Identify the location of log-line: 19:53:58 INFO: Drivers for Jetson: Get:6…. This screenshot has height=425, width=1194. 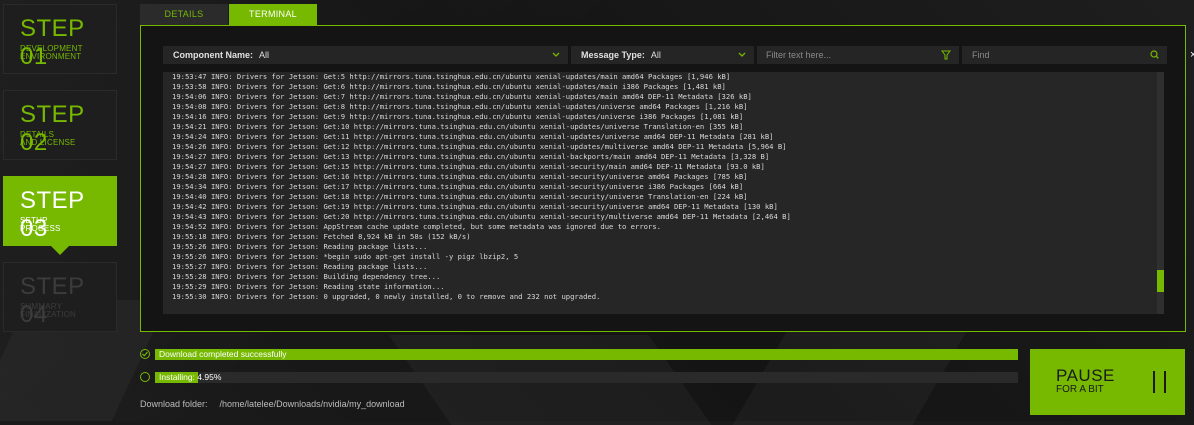
(449, 86).